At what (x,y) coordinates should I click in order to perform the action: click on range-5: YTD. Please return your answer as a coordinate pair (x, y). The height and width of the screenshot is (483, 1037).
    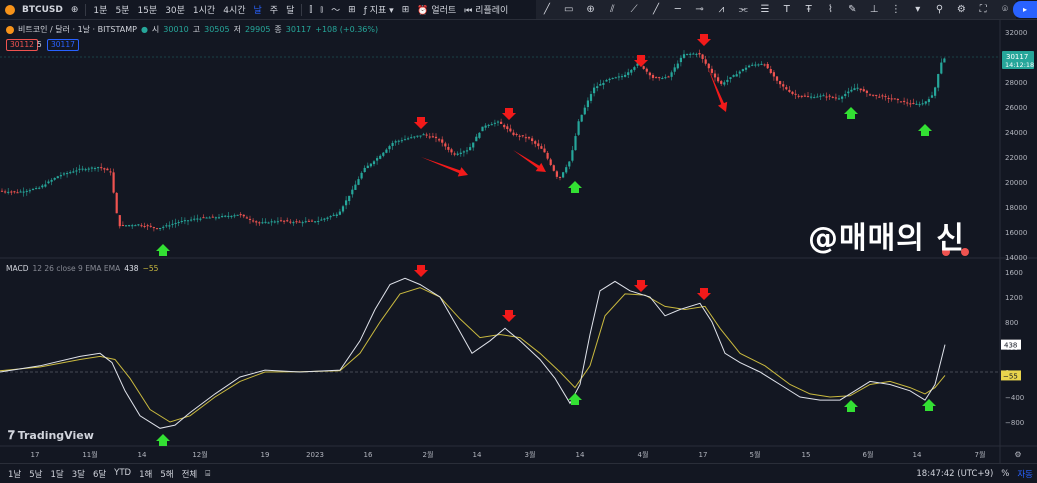
    Looking at the image, I should click on (122, 474).